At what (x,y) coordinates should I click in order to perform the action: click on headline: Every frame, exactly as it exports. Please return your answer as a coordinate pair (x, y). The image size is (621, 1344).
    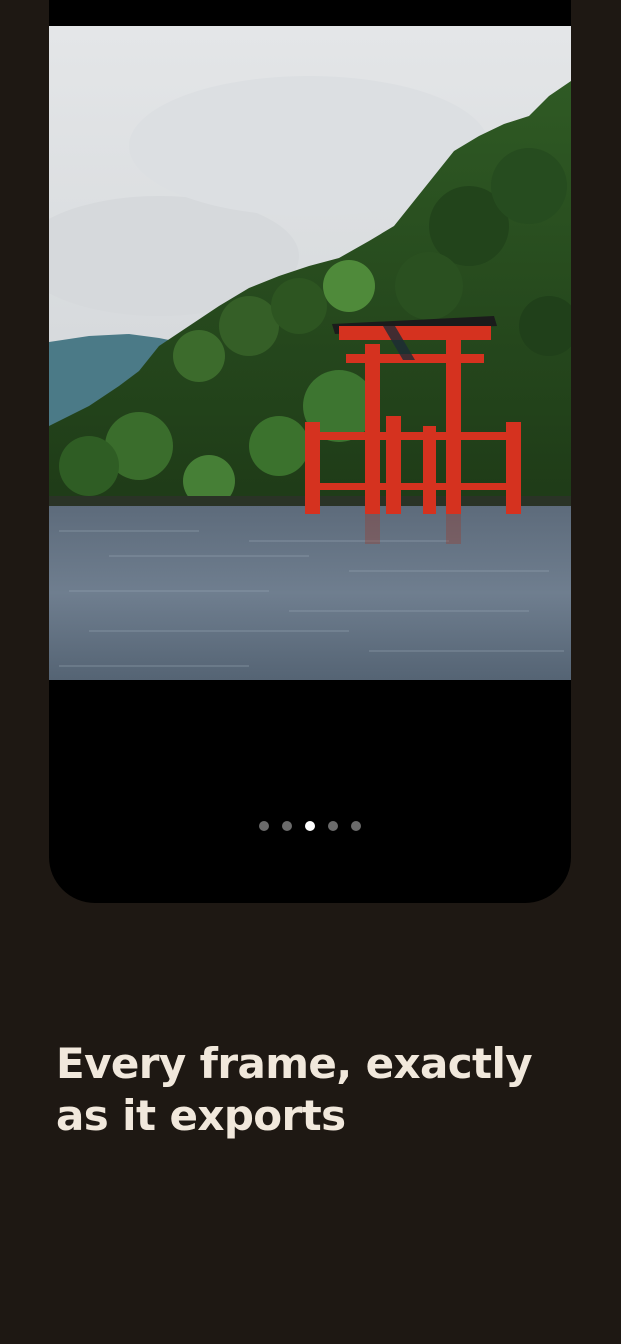
    Looking at the image, I should click on (316, 1090).